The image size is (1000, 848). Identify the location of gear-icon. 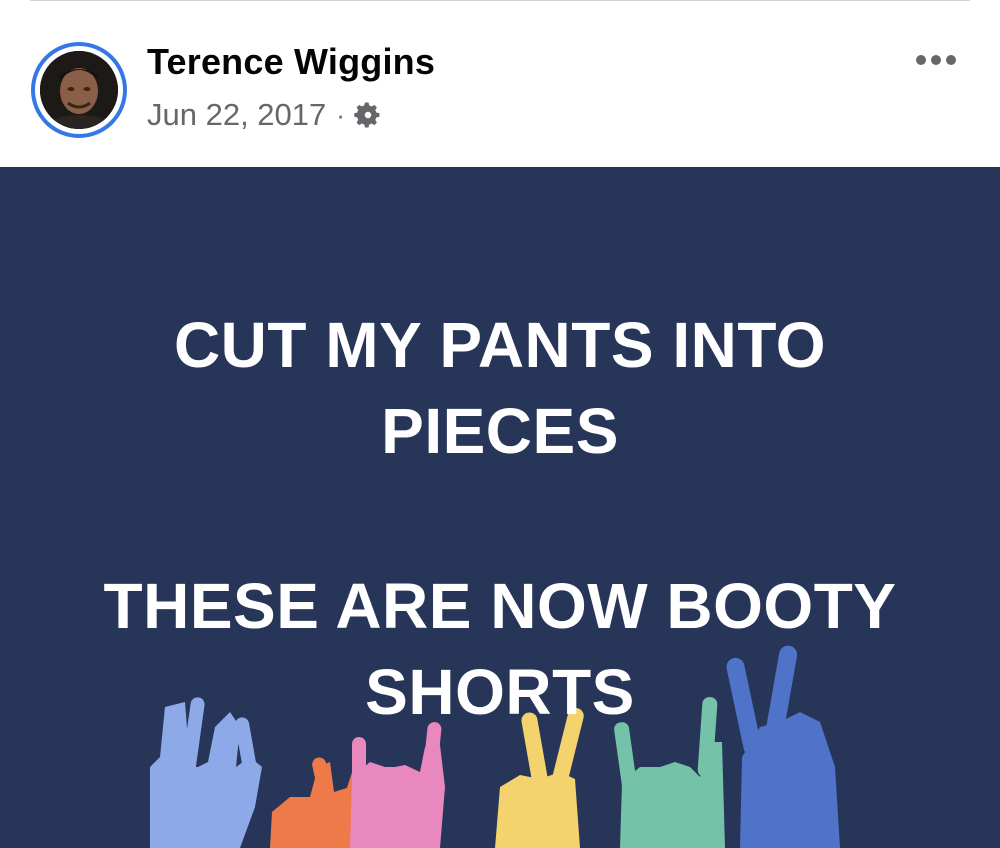
(368, 115).